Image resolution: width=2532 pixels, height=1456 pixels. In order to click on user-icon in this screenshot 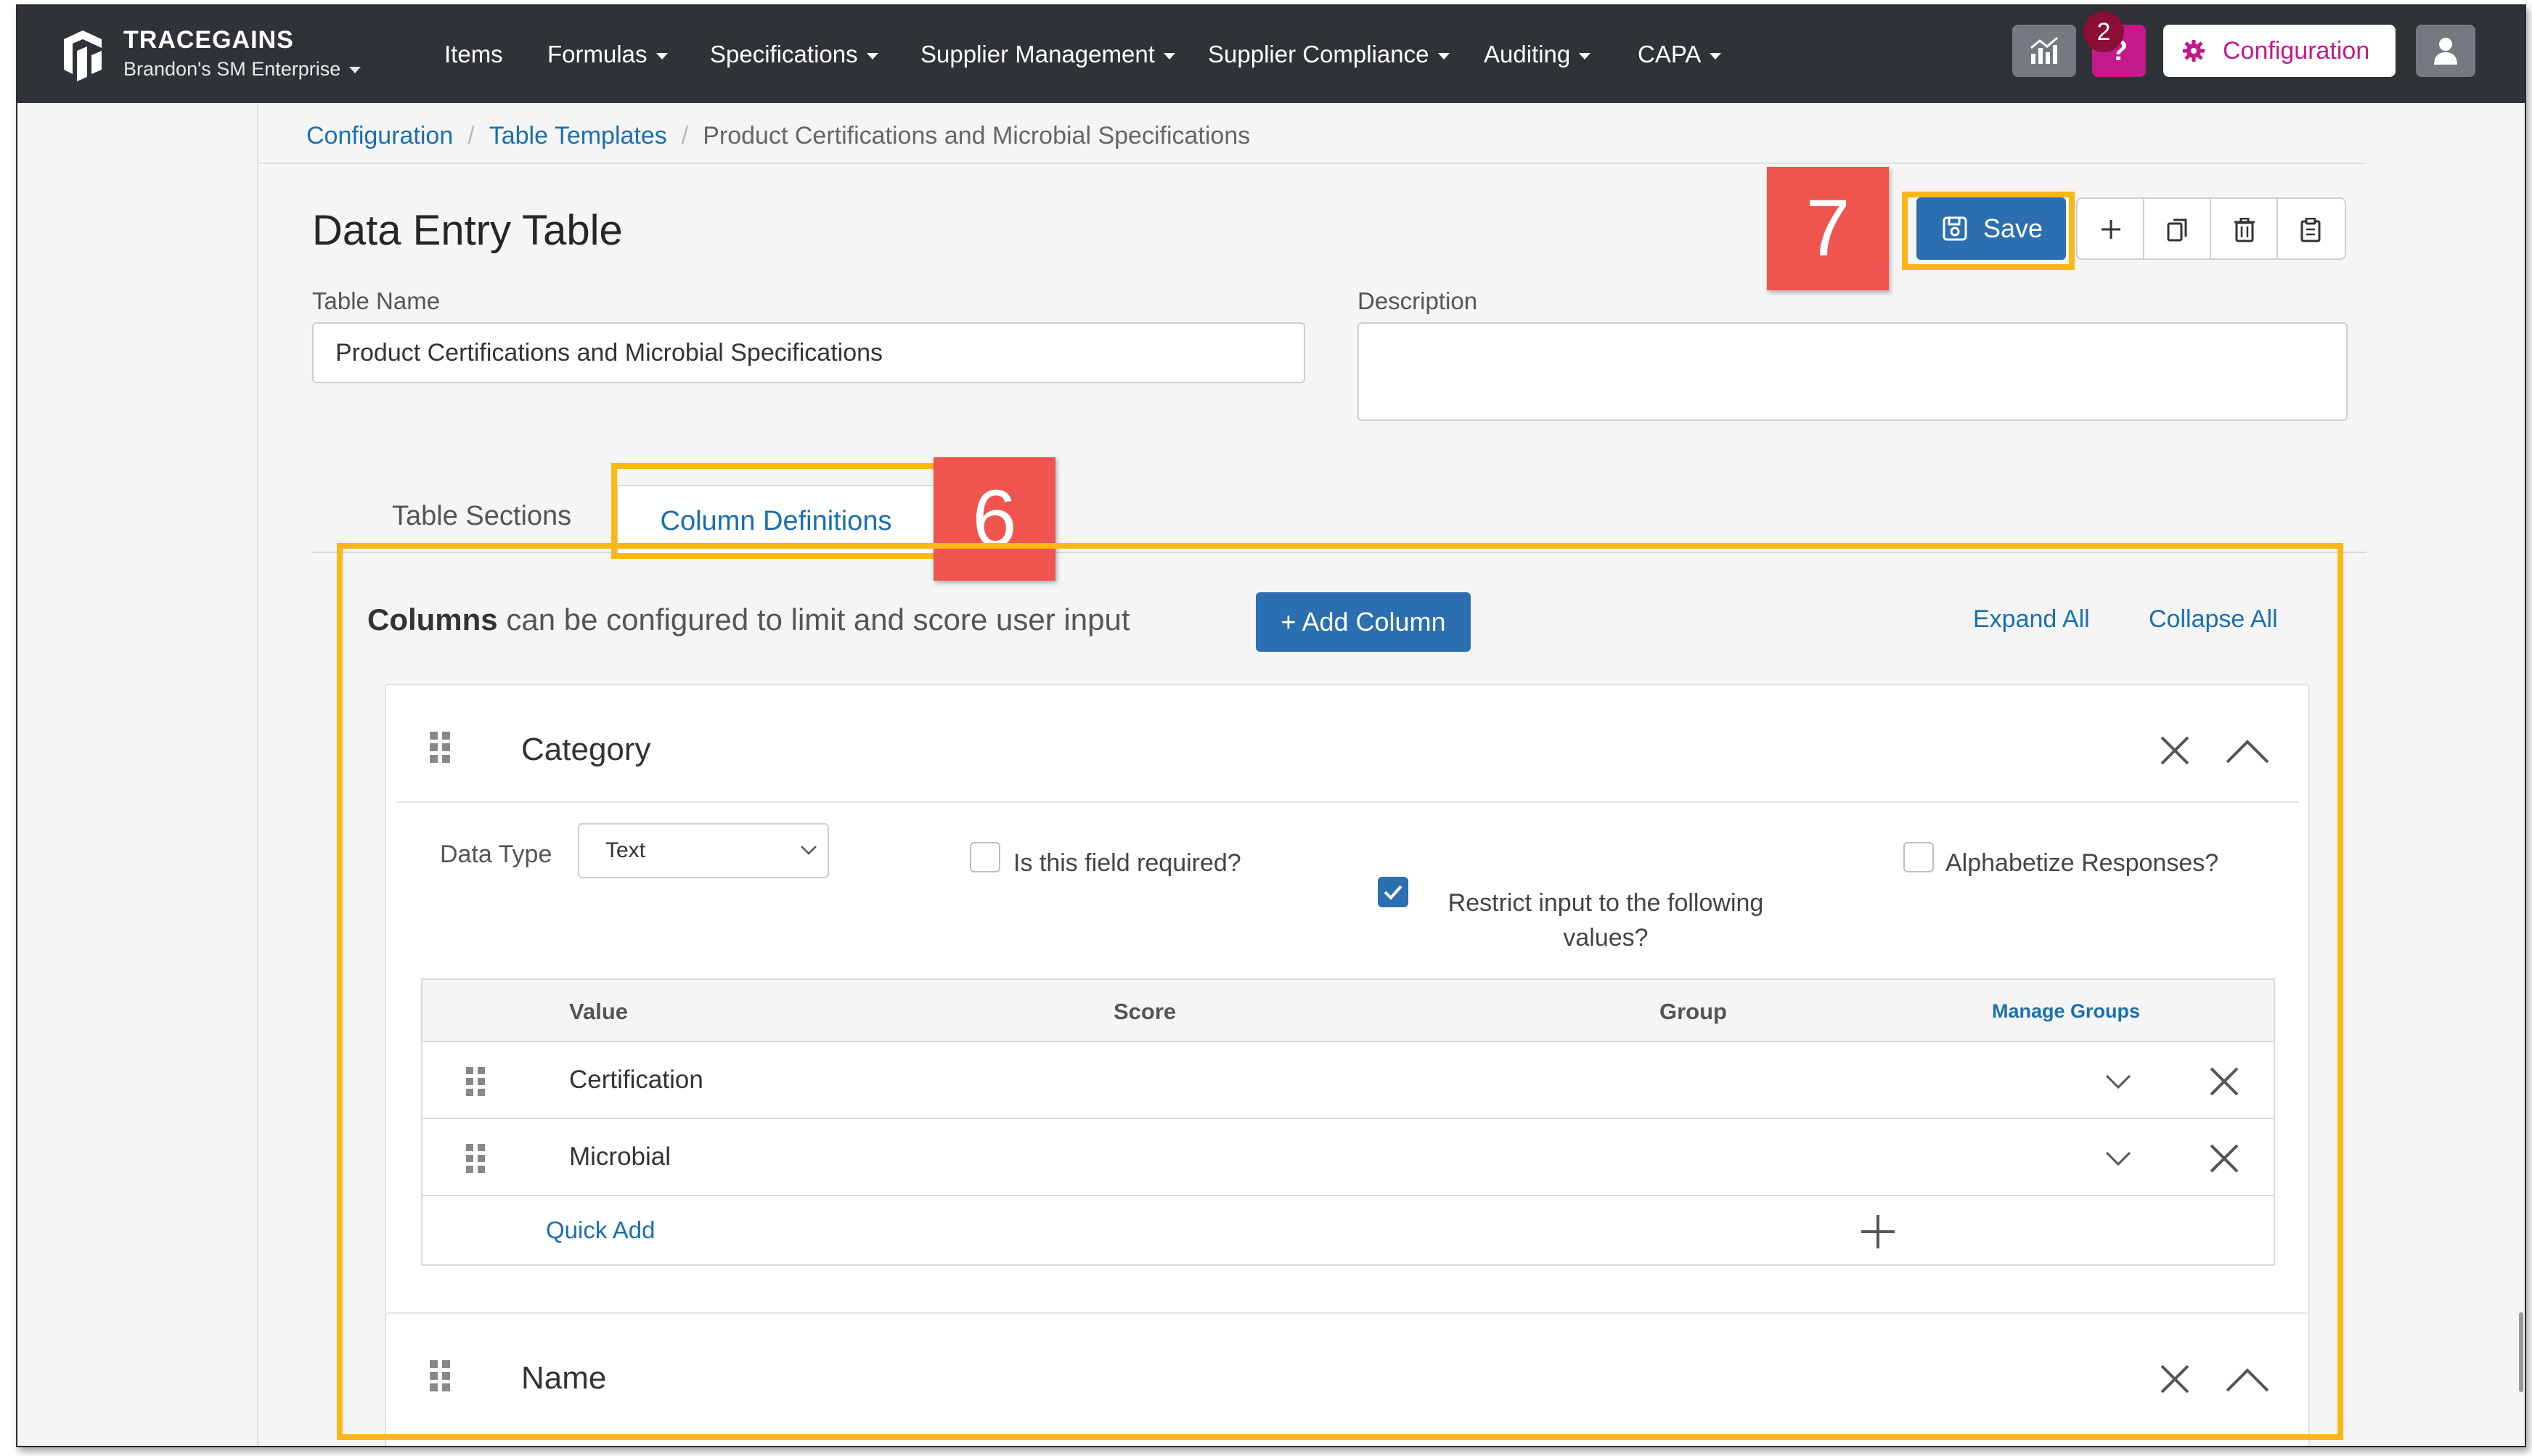, I will do `click(2445, 51)`.